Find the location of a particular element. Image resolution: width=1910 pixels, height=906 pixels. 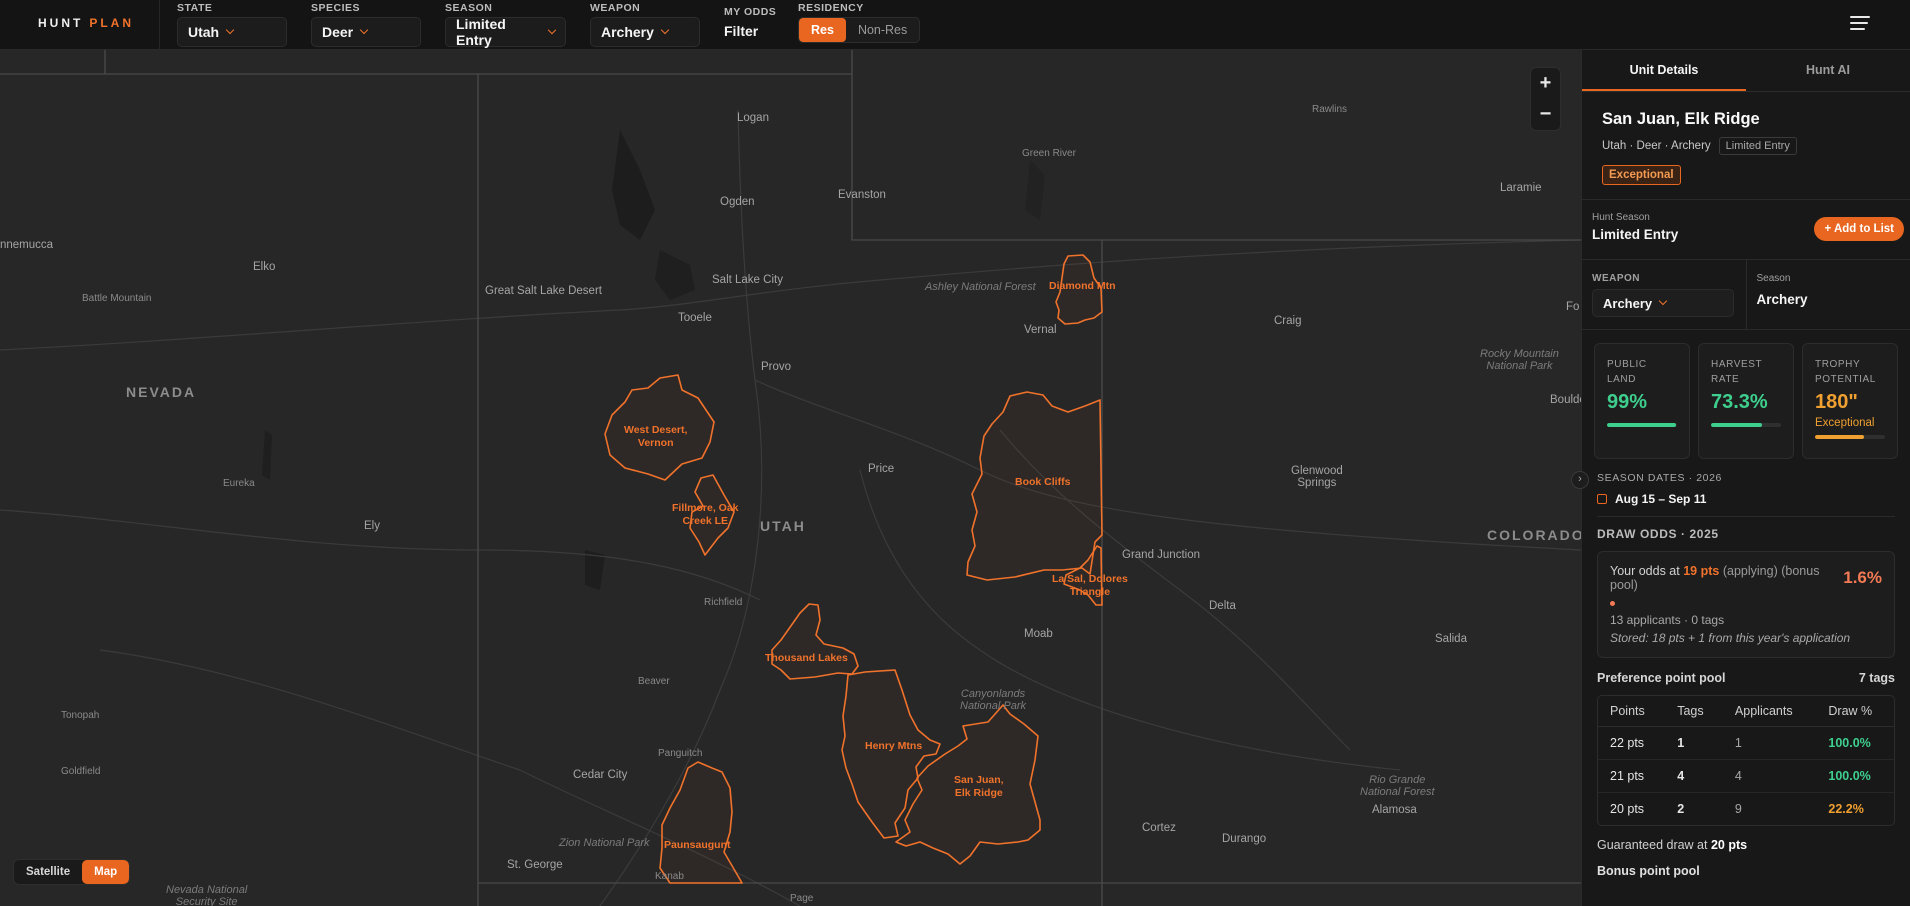

season-dates-label: SEASON DATES · 2026 is located at coordinates (1659, 478).